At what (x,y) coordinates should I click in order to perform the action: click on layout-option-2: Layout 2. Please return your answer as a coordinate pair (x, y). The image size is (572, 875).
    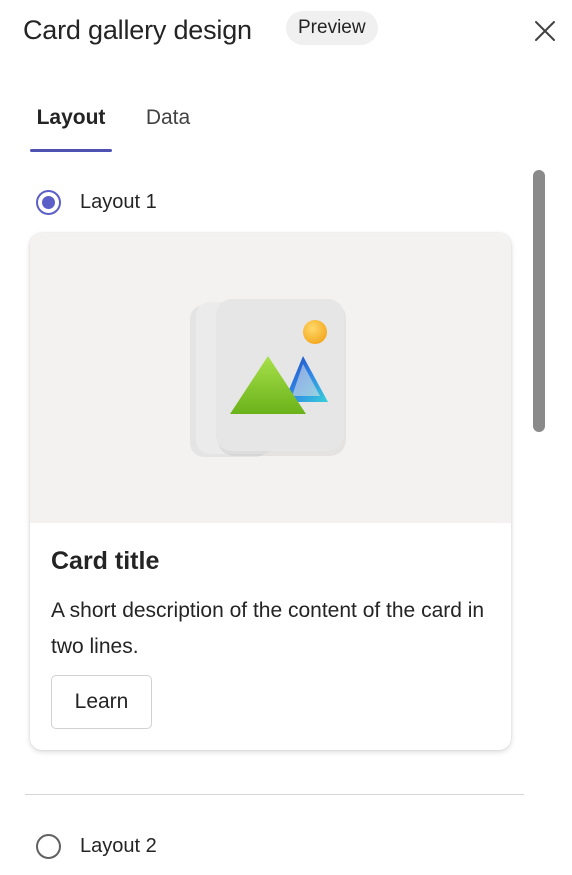
    Looking at the image, I should click on (96, 846).